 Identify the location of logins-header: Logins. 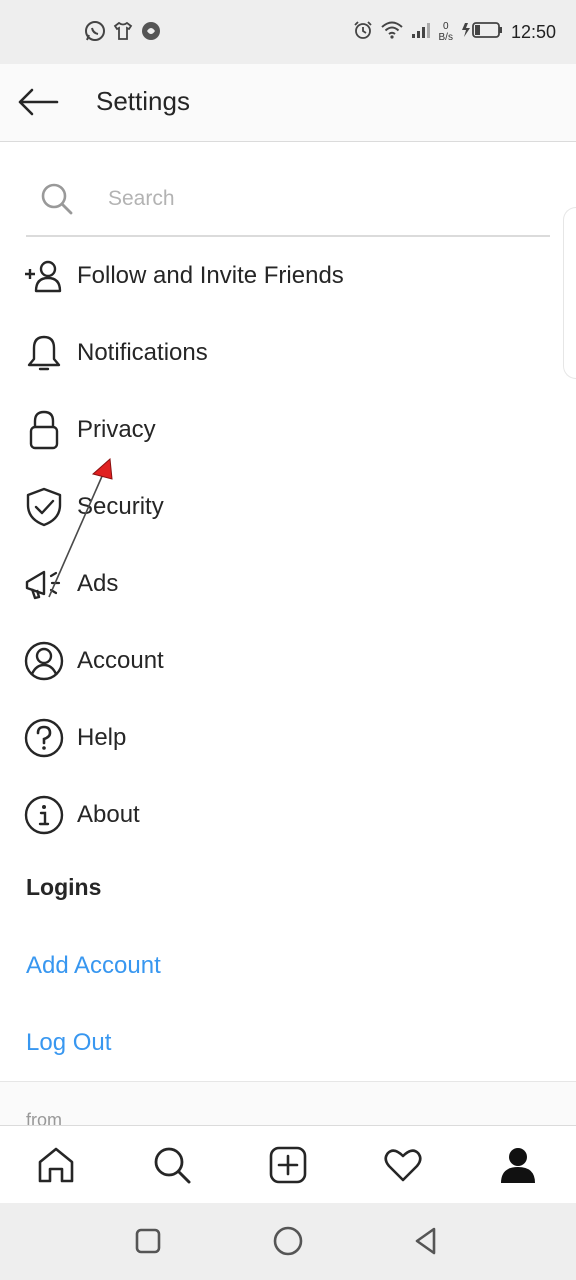
(64, 887).